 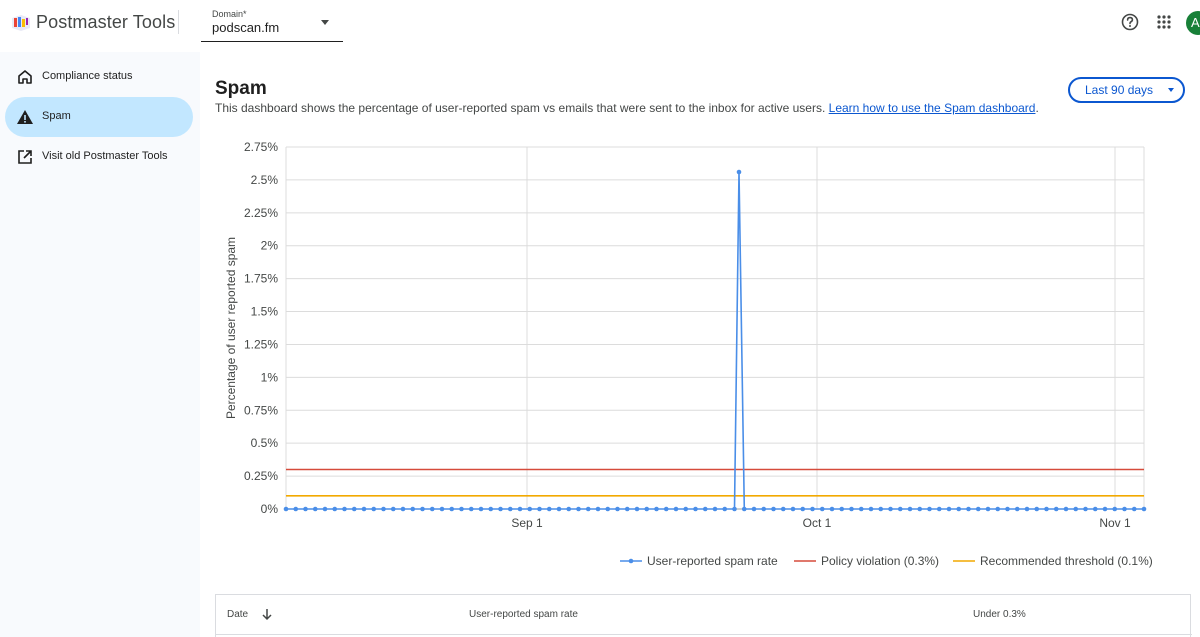 I want to click on top-bar: Postmaster Tools Domain* podscan.fm A, so click(x=600, y=26).